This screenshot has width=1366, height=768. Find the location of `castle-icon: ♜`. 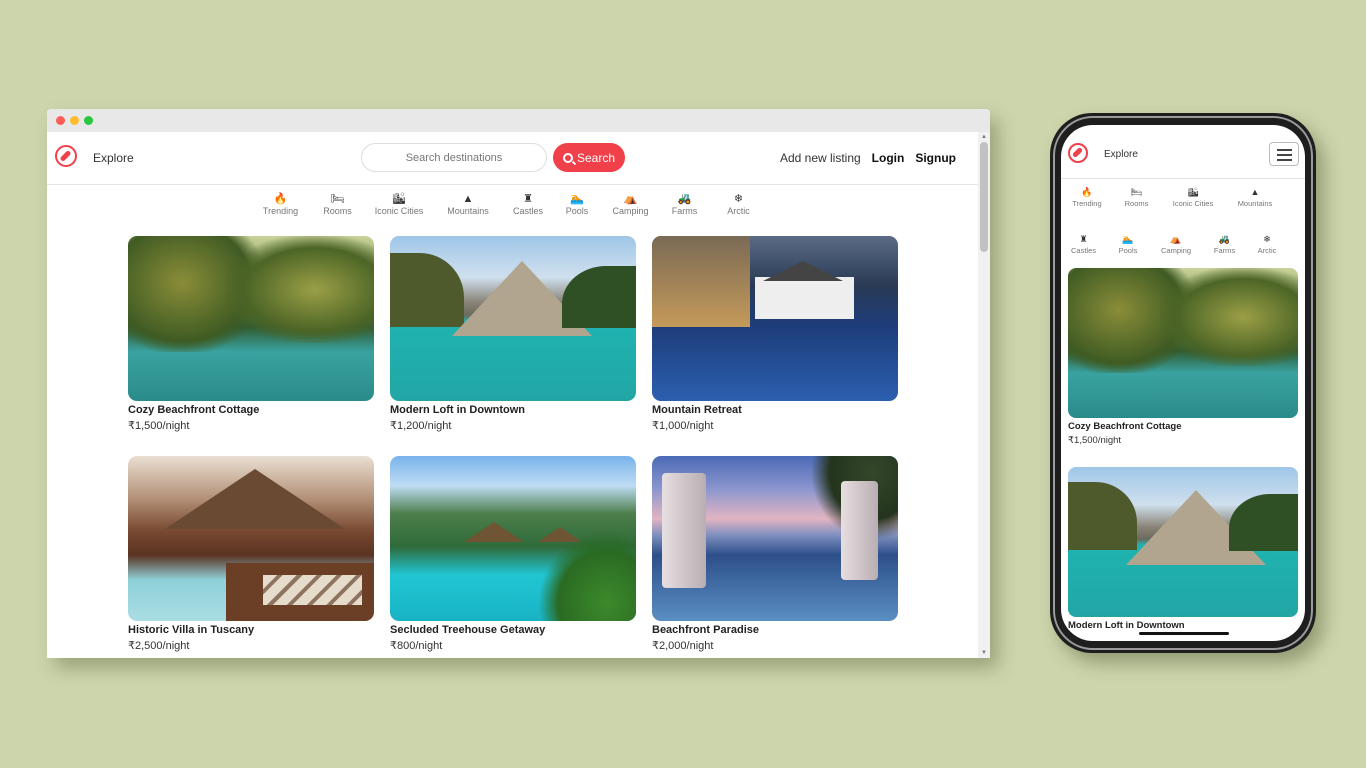

castle-icon: ♜ is located at coordinates (1083, 239).